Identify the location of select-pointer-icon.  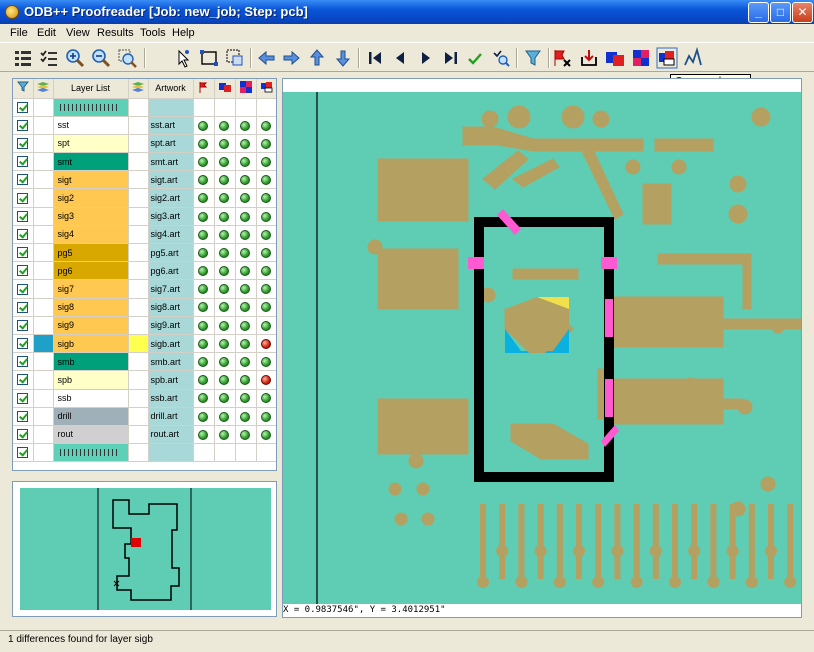
(183, 58).